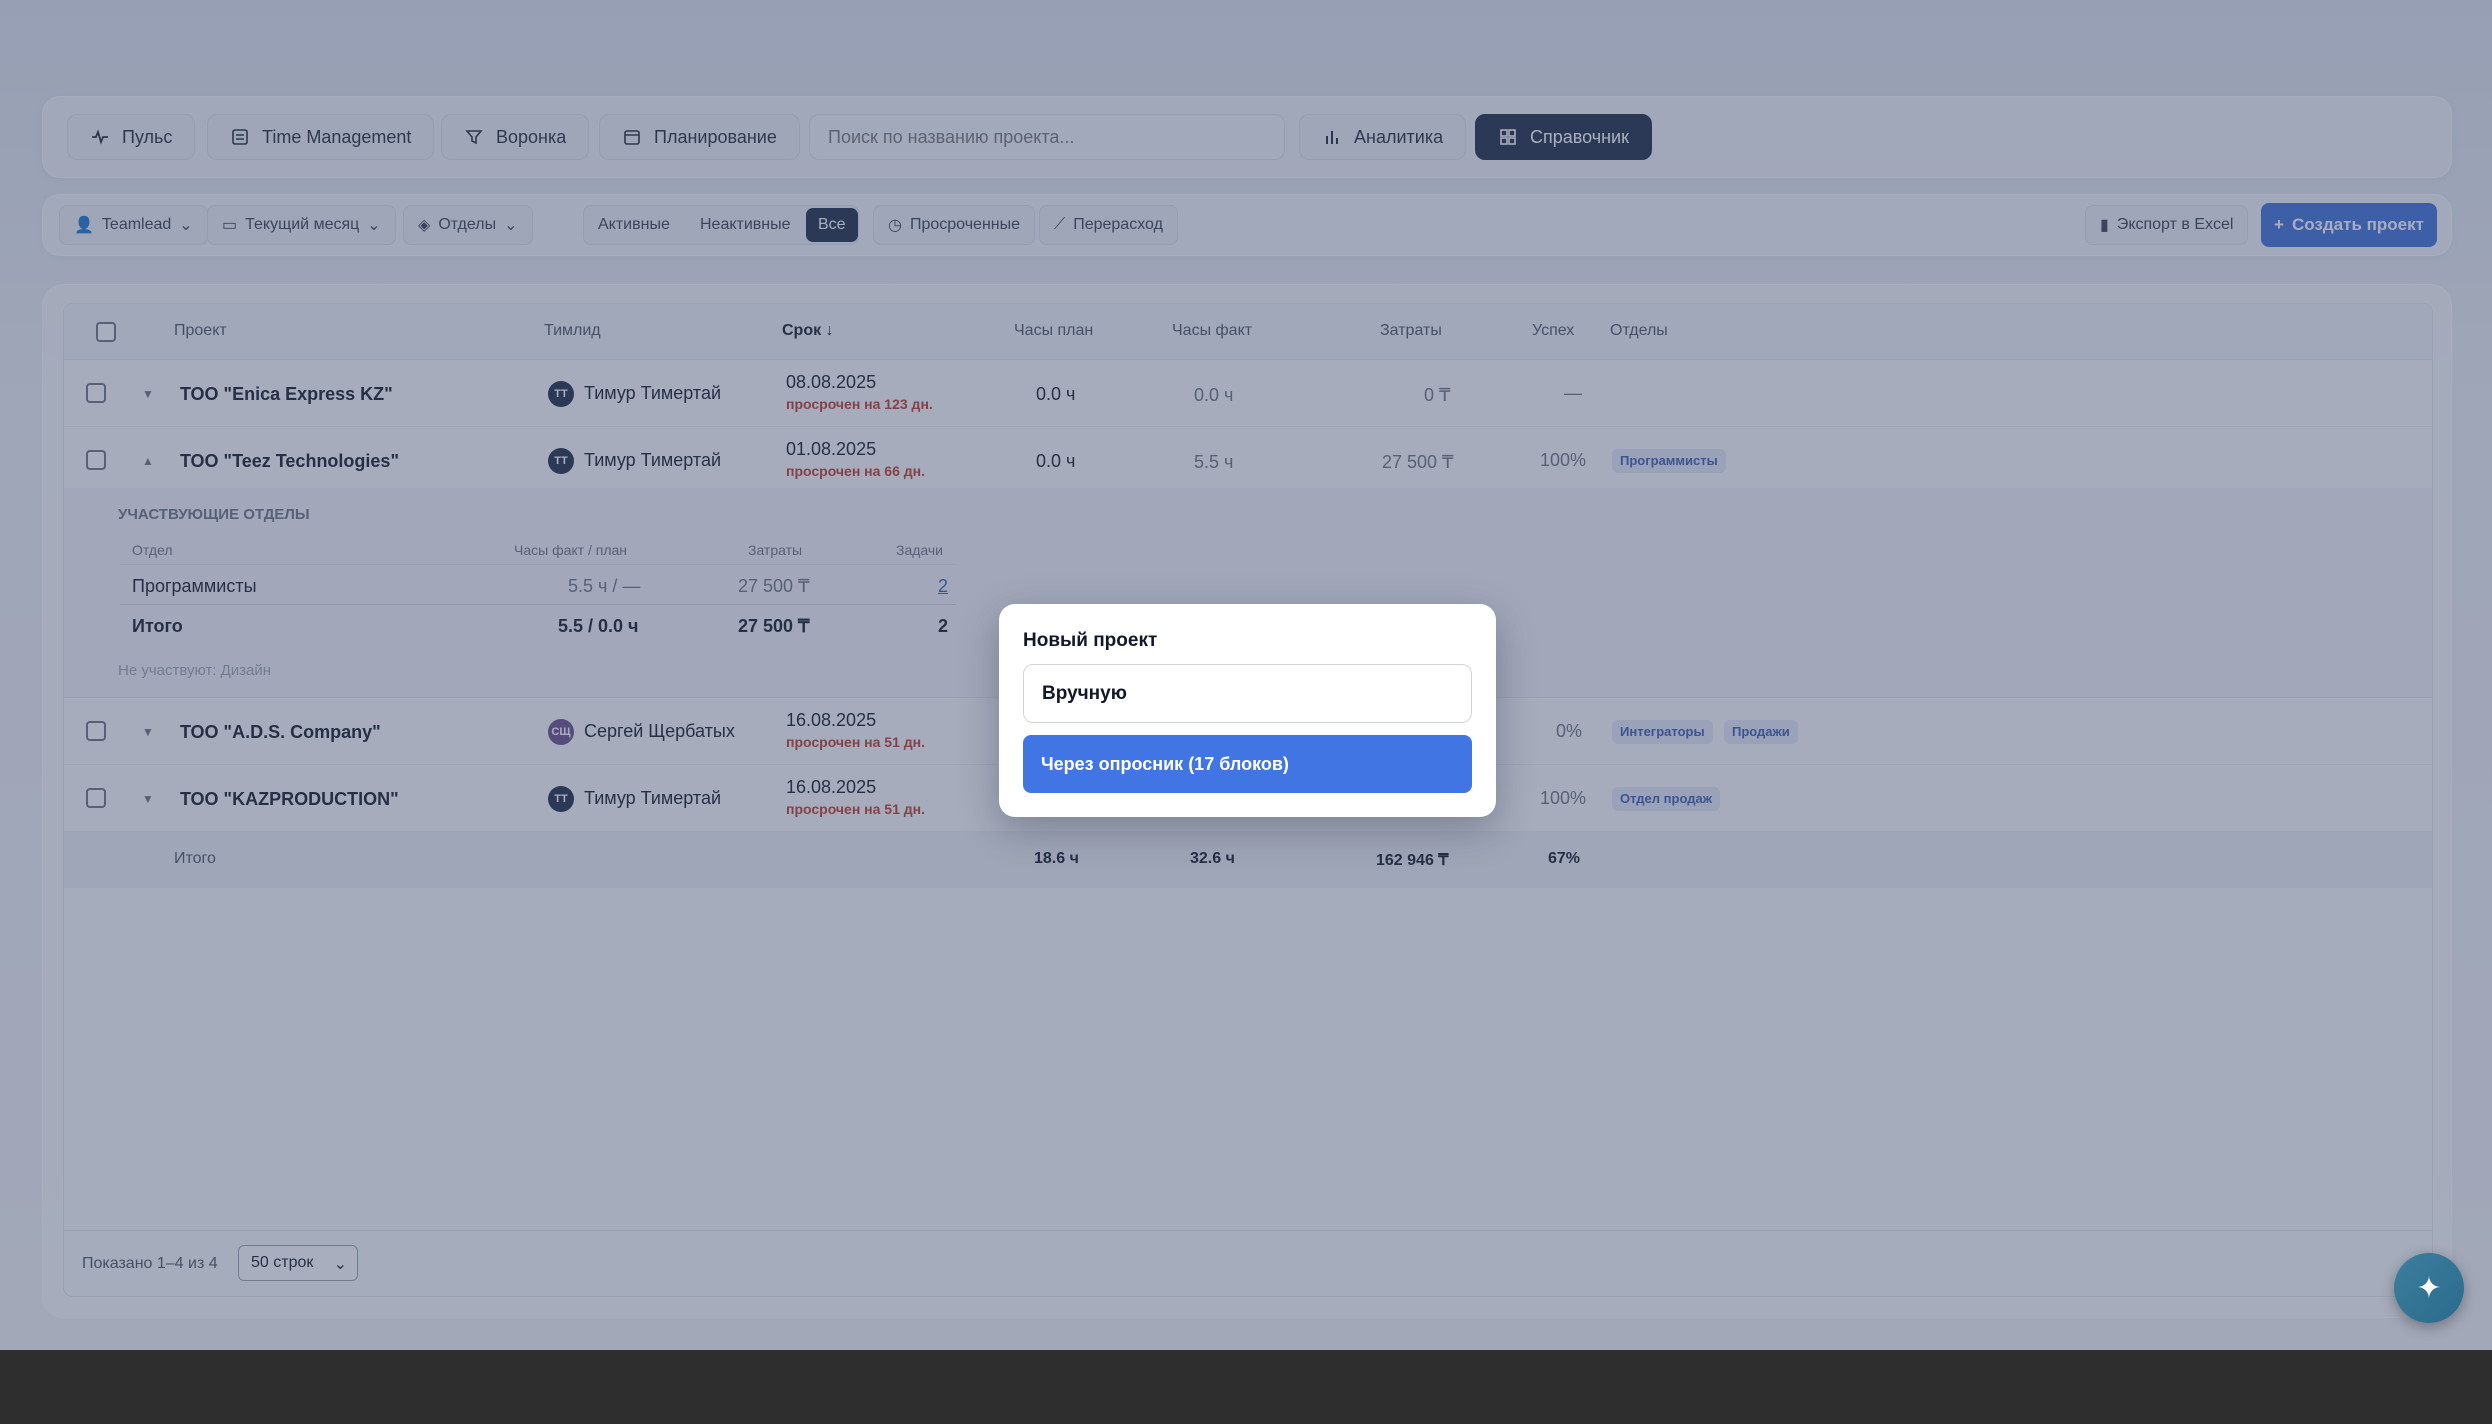  Describe the element at coordinates (1090, 640) in the screenshot. I see `dialog-title: Новый проект` at that location.